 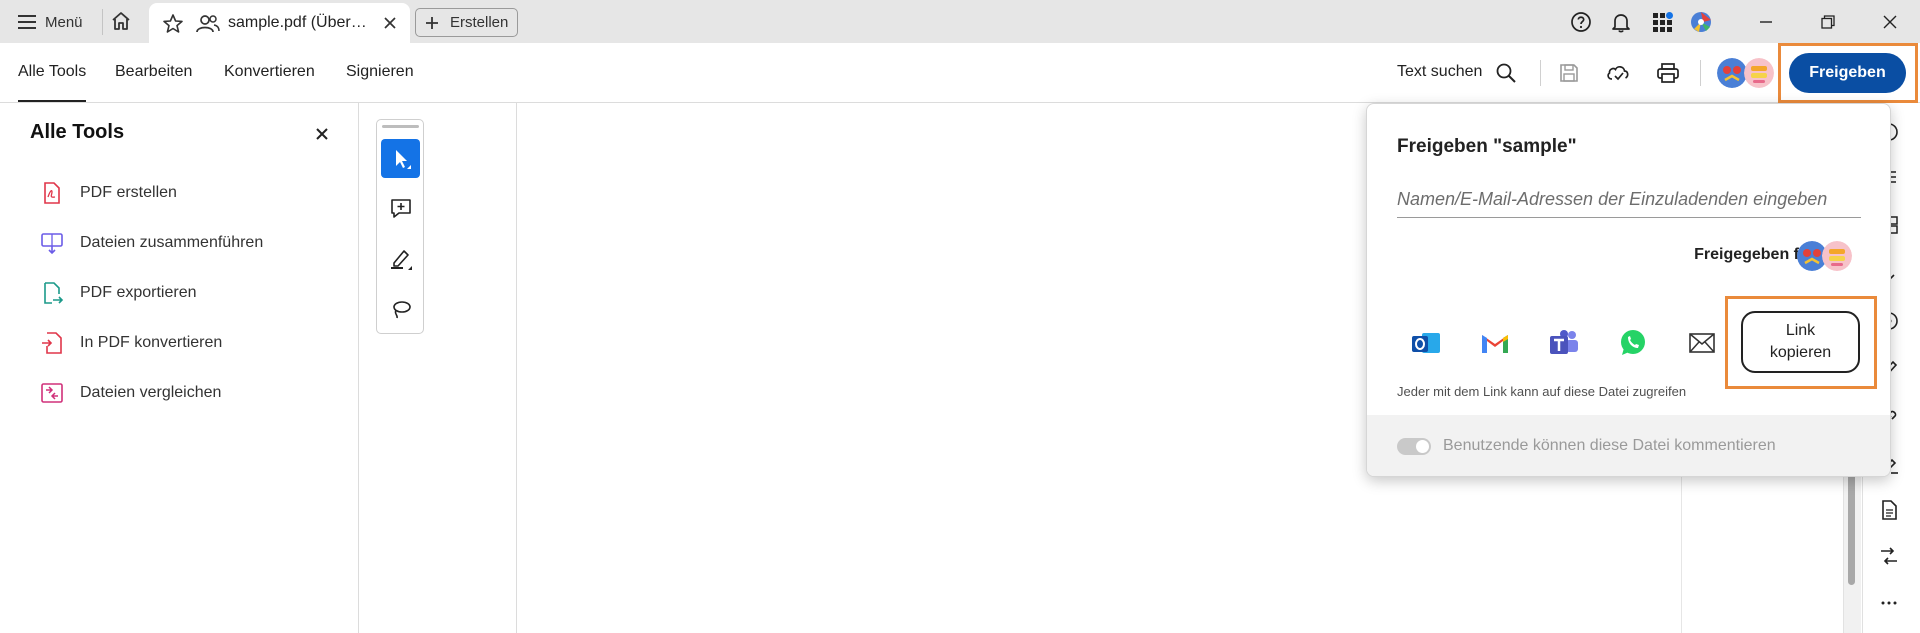 I want to click on pdf-create-icon, so click(x=52, y=193).